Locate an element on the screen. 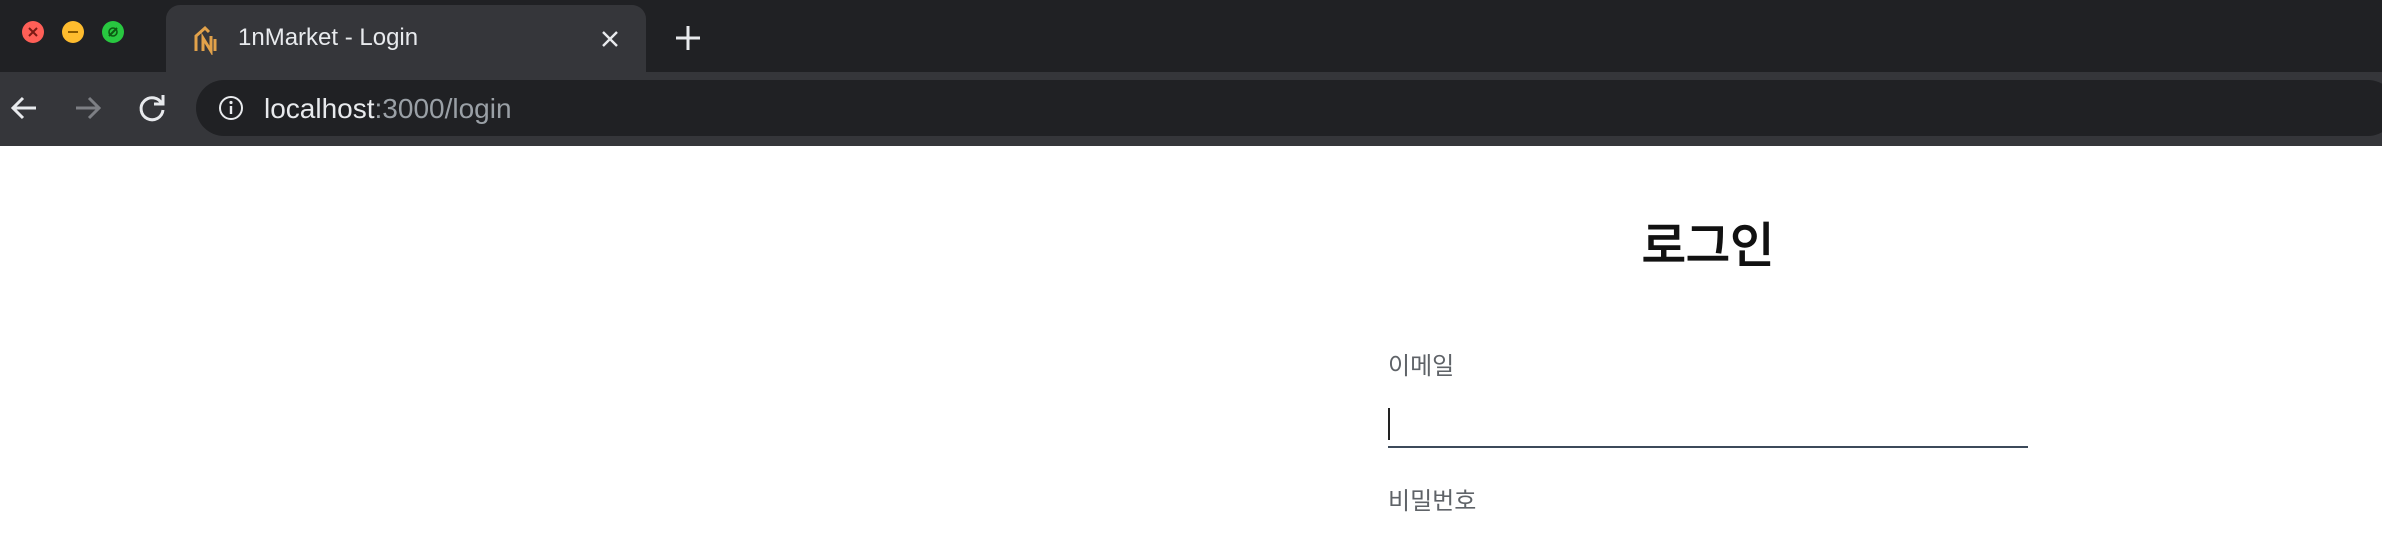 The height and width of the screenshot is (554, 2382). tab-title: 1nMarket - Login is located at coordinates (328, 37).